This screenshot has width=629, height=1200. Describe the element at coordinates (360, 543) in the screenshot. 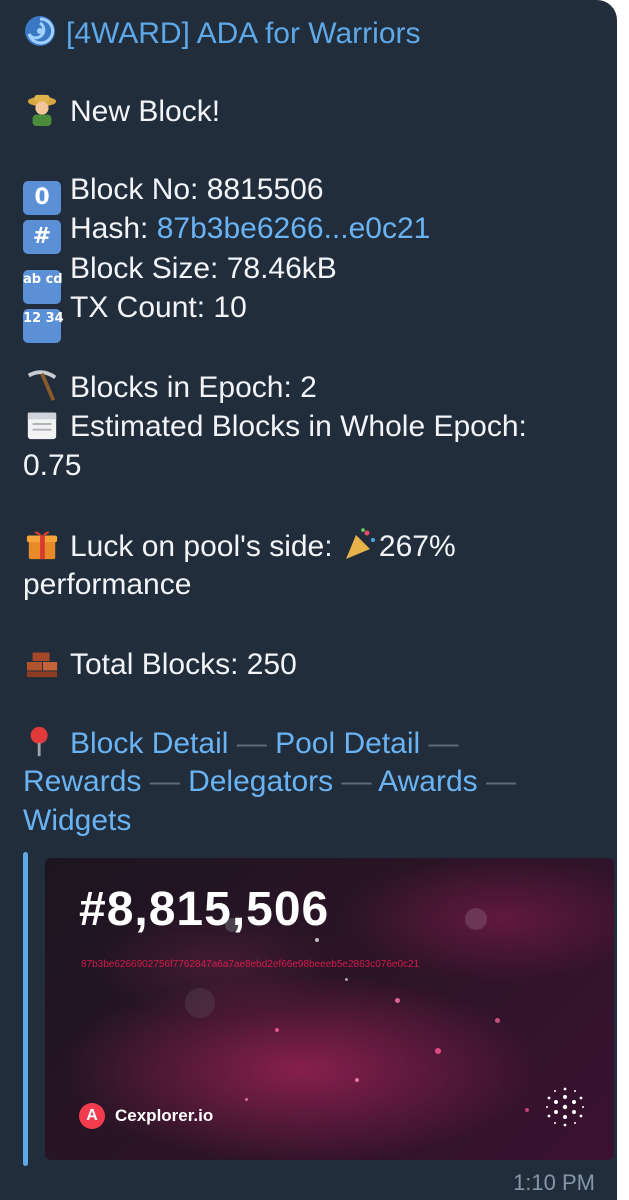

I see `party-popper-icon` at that location.